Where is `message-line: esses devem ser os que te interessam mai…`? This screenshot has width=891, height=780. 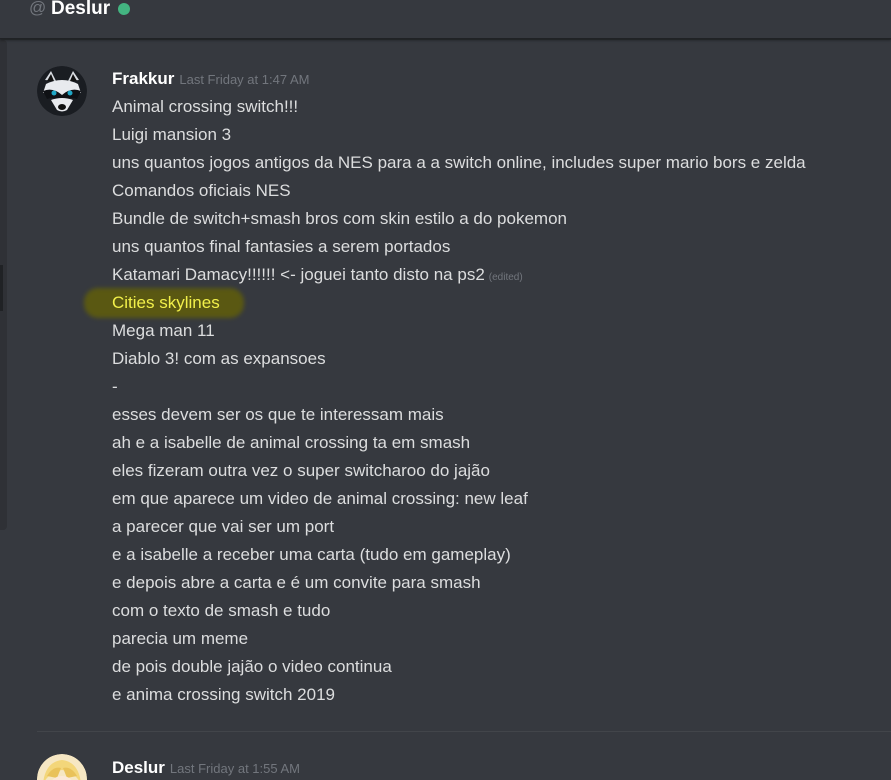 message-line: esses devem ser os que te interessam mai… is located at coordinates (278, 414).